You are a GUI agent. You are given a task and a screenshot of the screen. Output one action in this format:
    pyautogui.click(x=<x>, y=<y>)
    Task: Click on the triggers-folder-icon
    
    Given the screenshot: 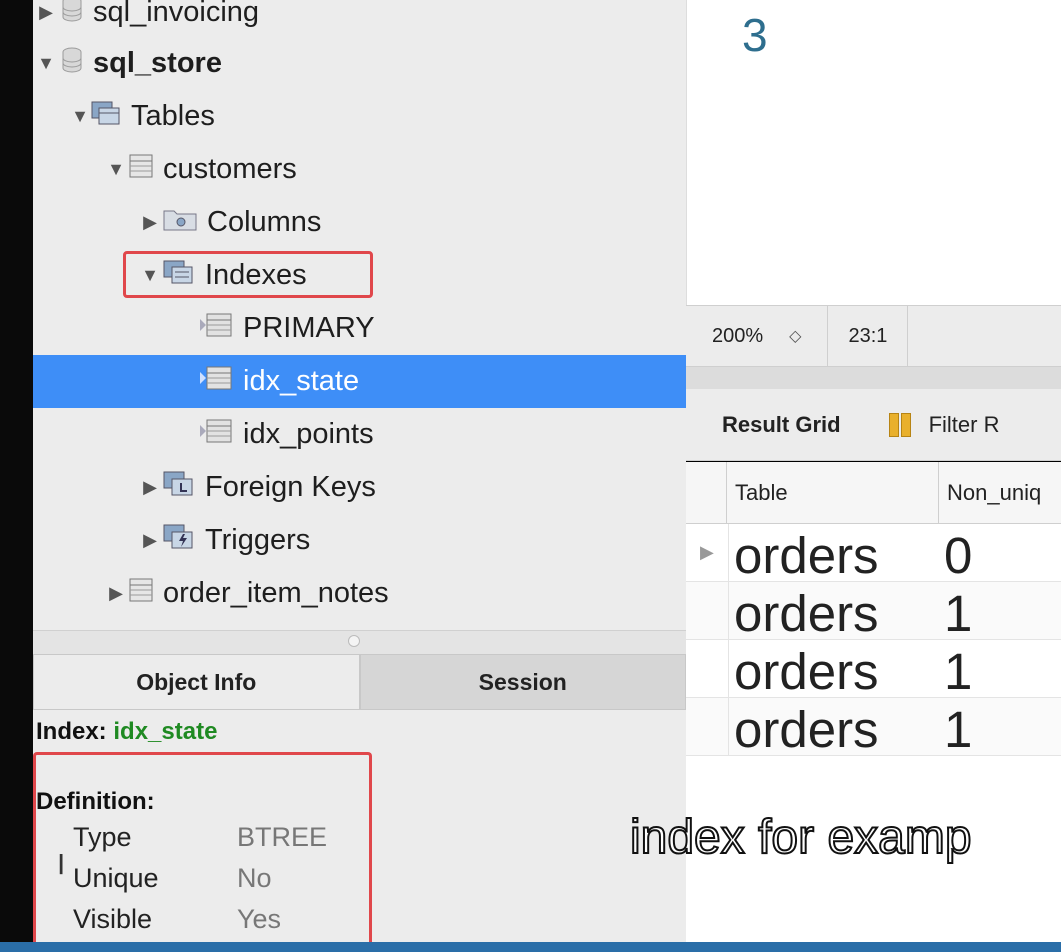 What is the action you would take?
    pyautogui.click(x=179, y=541)
    